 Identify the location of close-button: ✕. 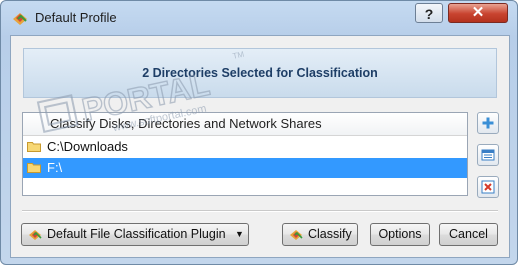
(478, 13).